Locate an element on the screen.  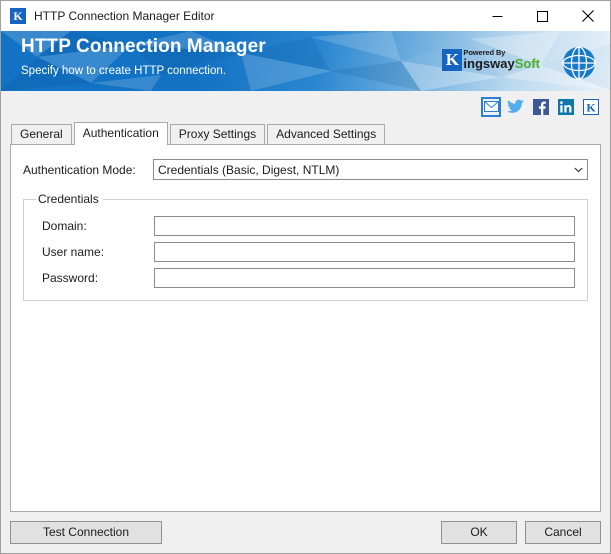
cancel-button: Cancel is located at coordinates (563, 532).